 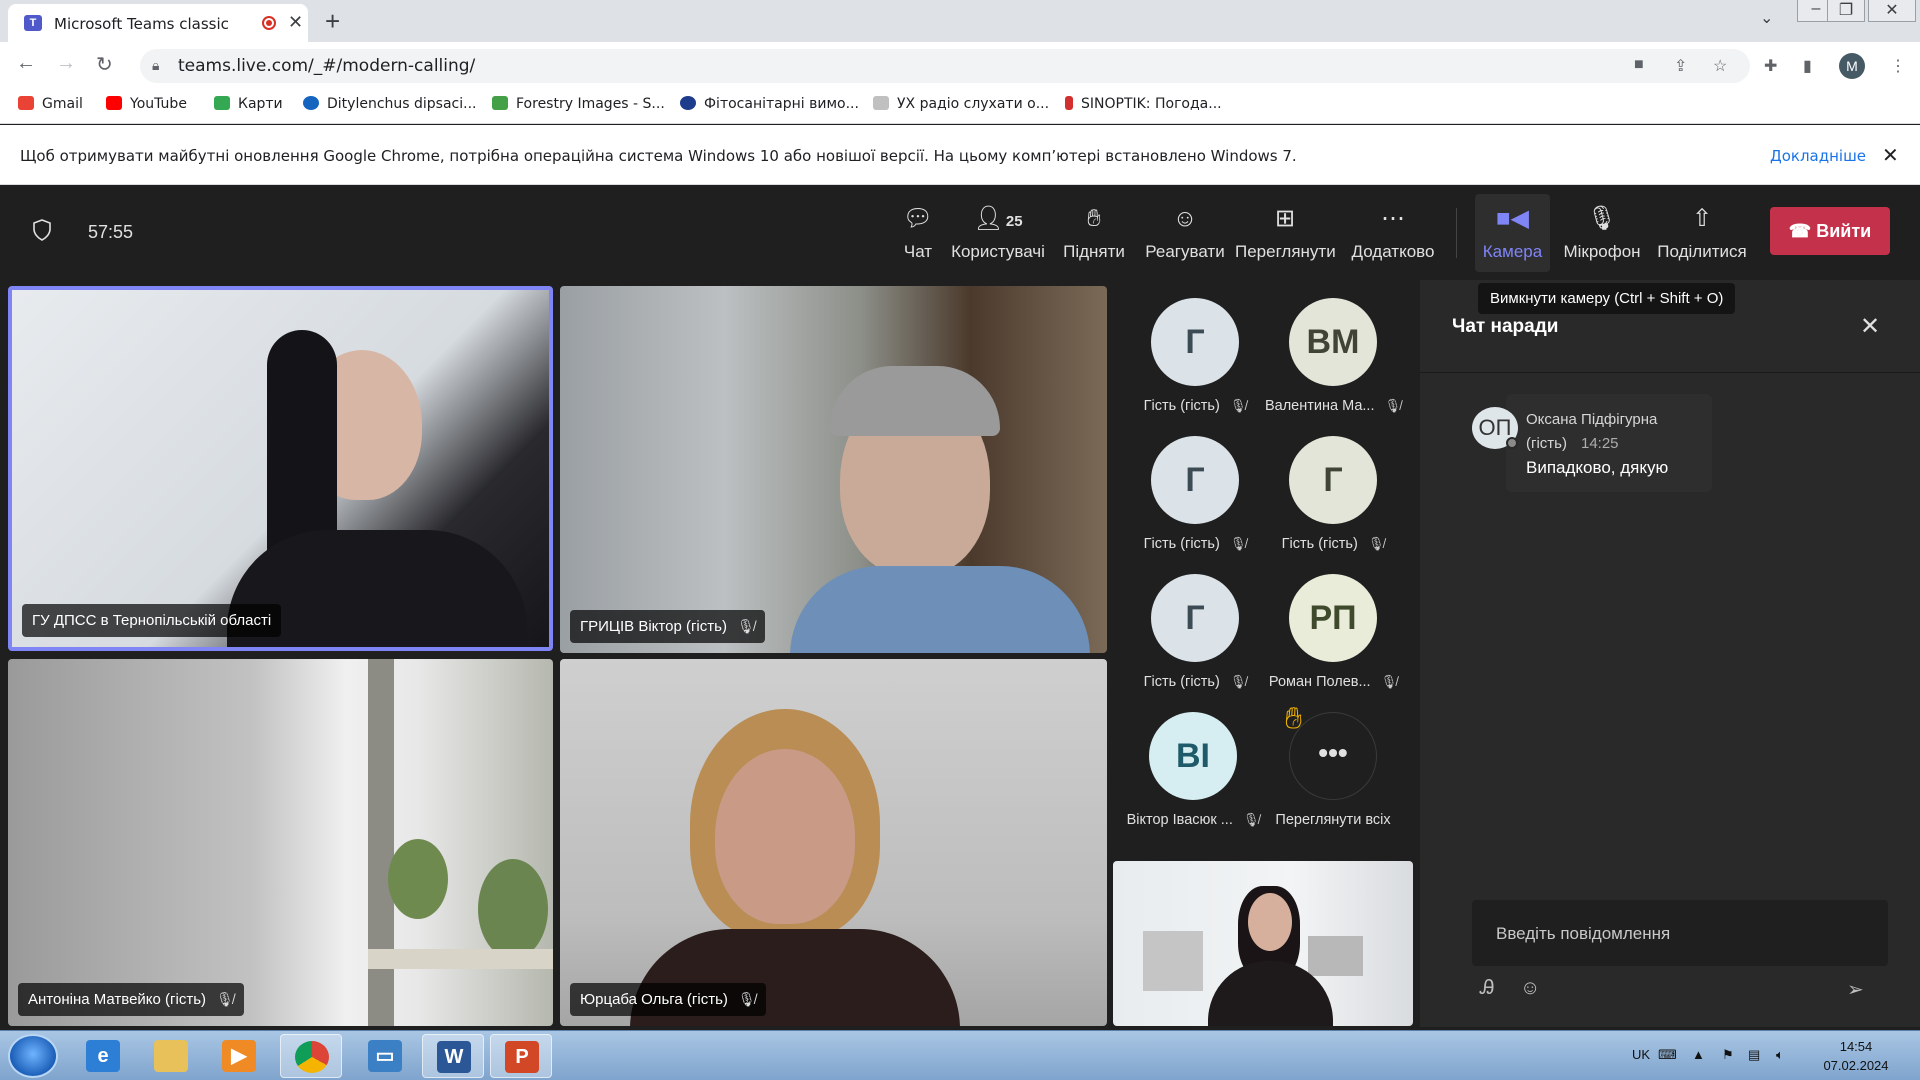 I want to click on bookmark-maps: Карти, so click(x=248, y=104).